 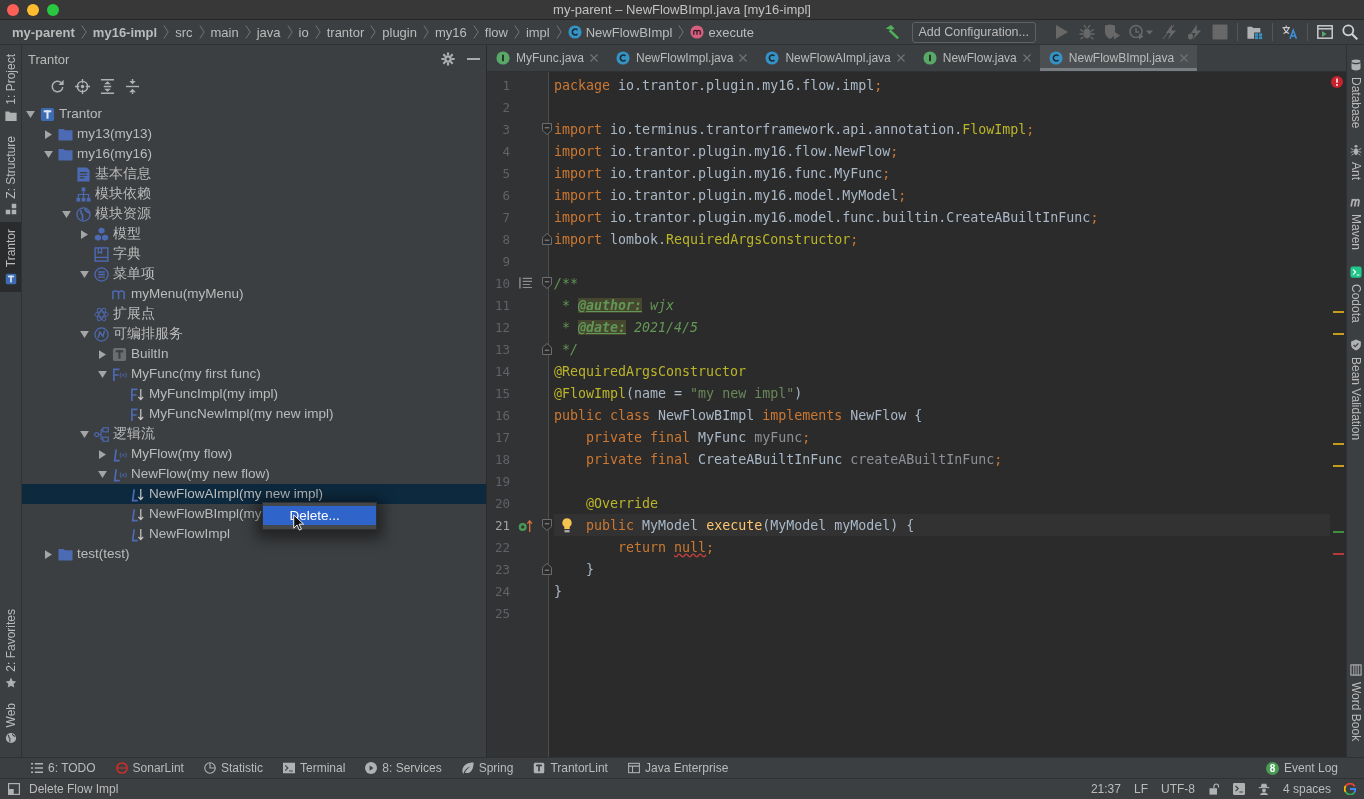 I want to click on tool-window-button: Web, so click(x=10, y=723).